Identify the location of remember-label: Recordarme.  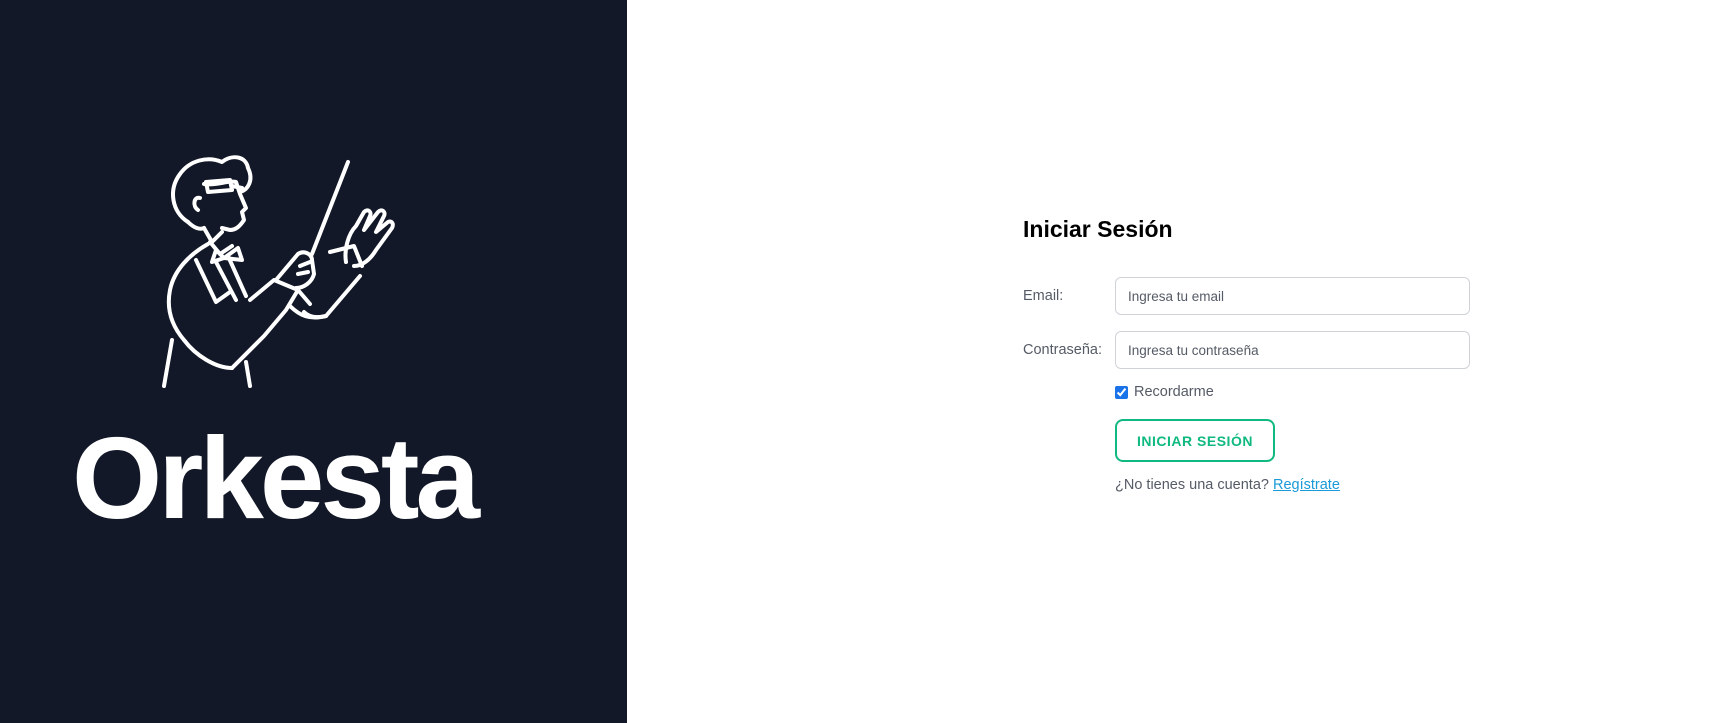
(1174, 392).